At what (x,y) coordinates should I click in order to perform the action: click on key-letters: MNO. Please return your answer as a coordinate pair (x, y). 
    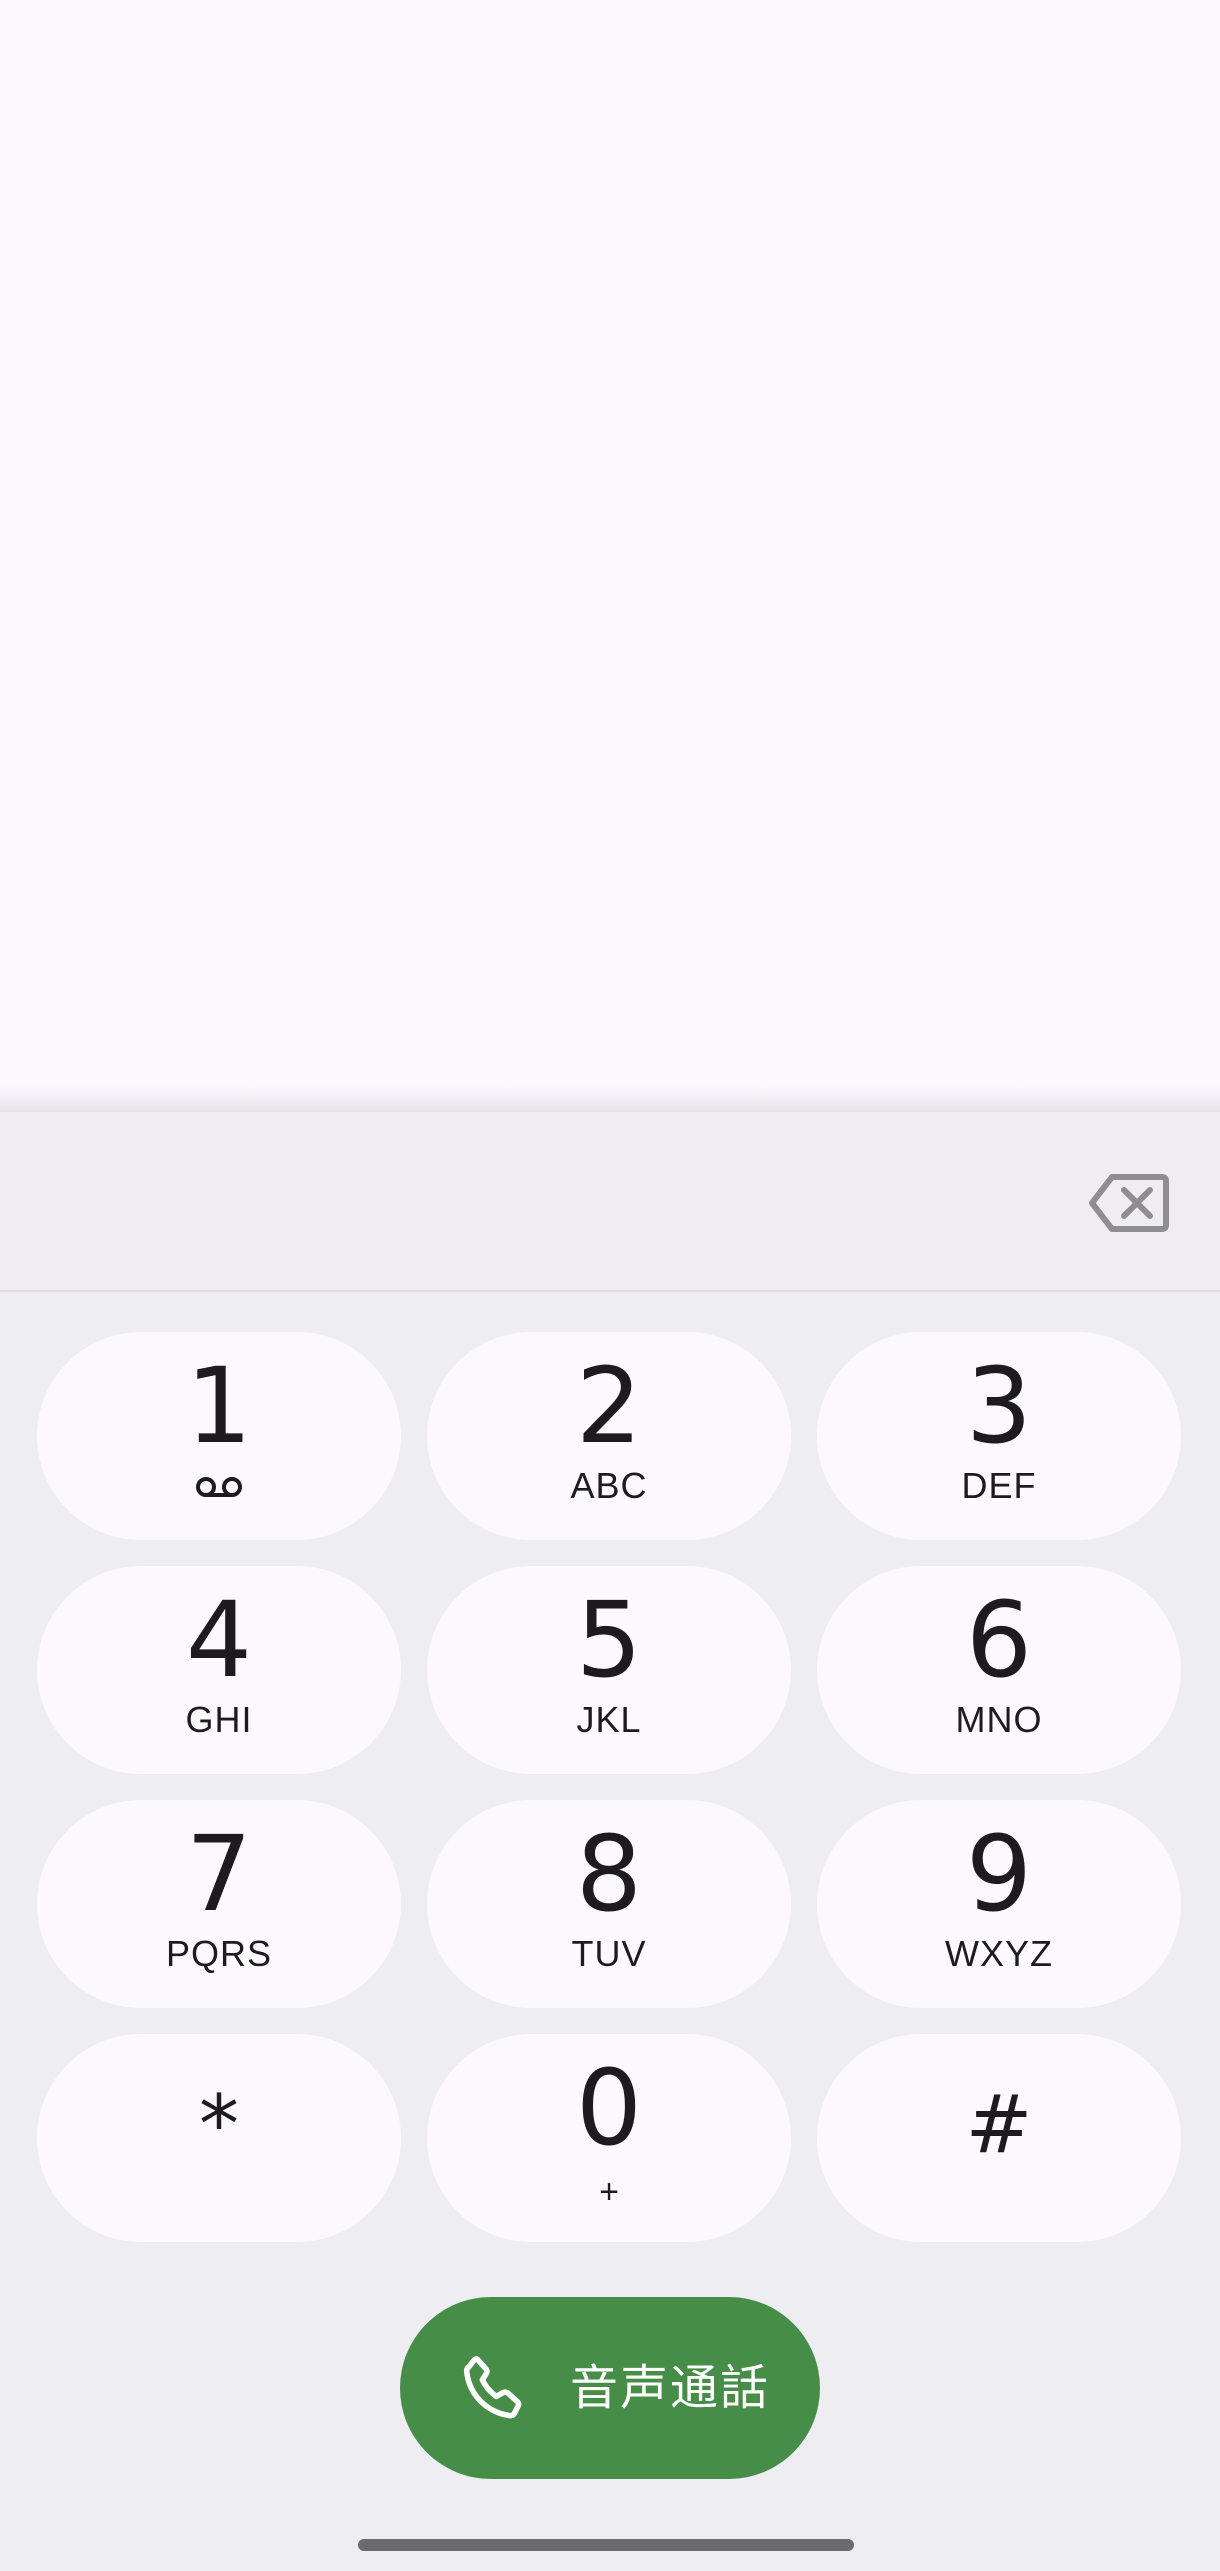
    Looking at the image, I should click on (999, 1719).